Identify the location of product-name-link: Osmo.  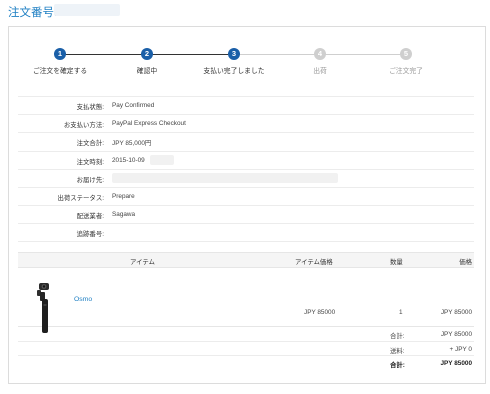
(83, 299).